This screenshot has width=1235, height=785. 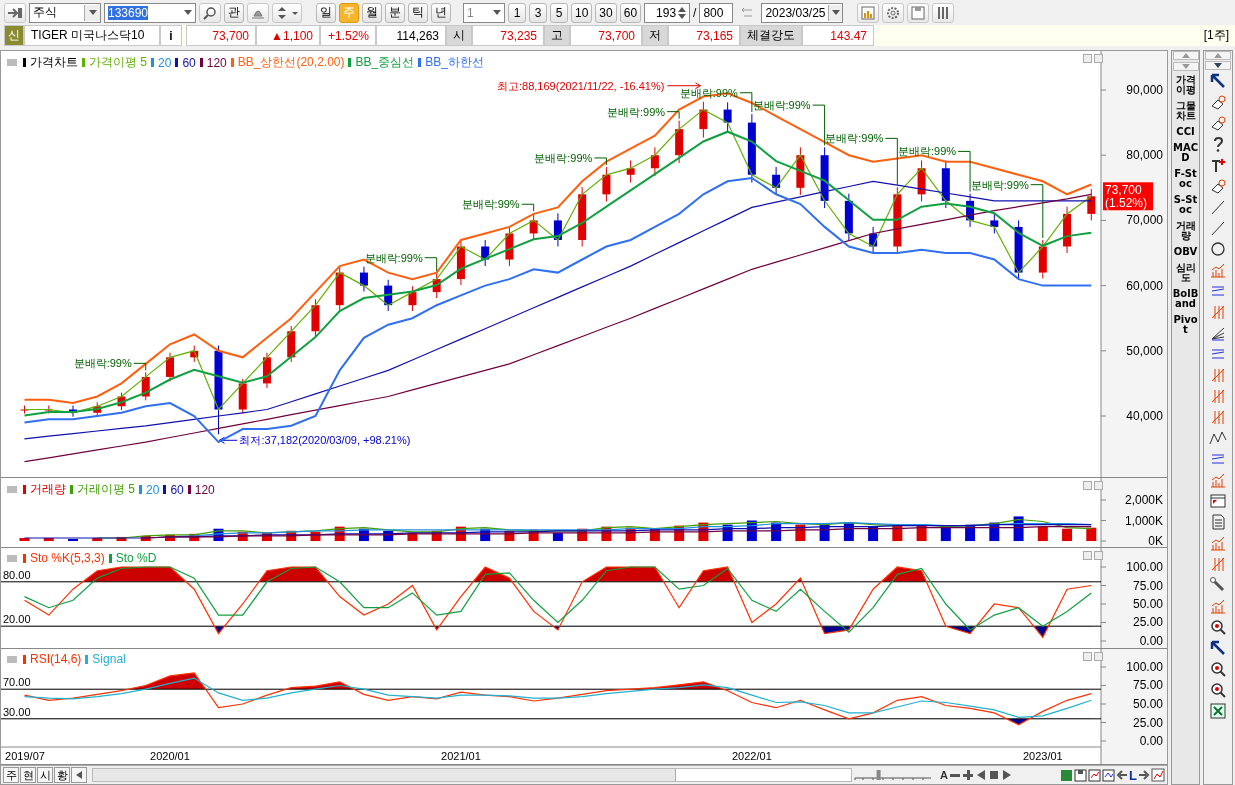 I want to click on change-percent: +1.52%, so click(x=348, y=35).